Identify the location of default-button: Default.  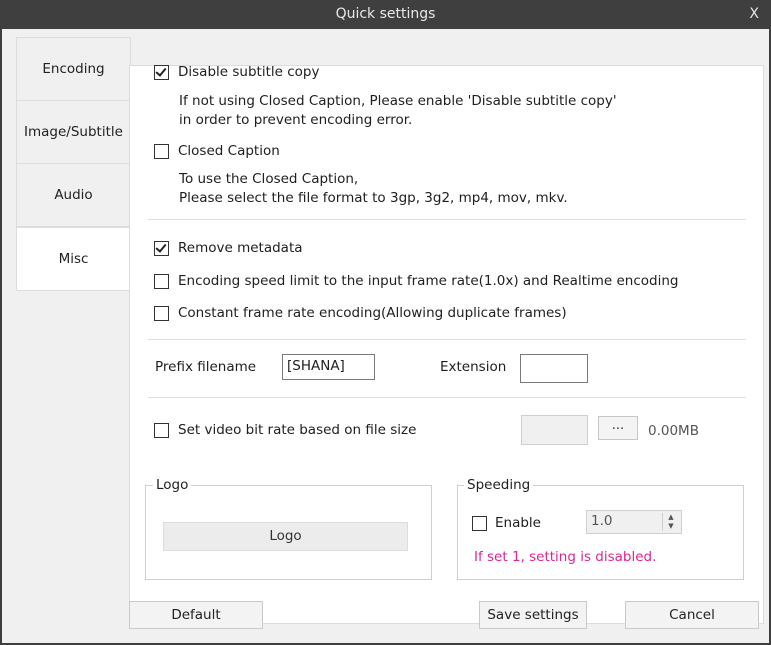
(196, 615).